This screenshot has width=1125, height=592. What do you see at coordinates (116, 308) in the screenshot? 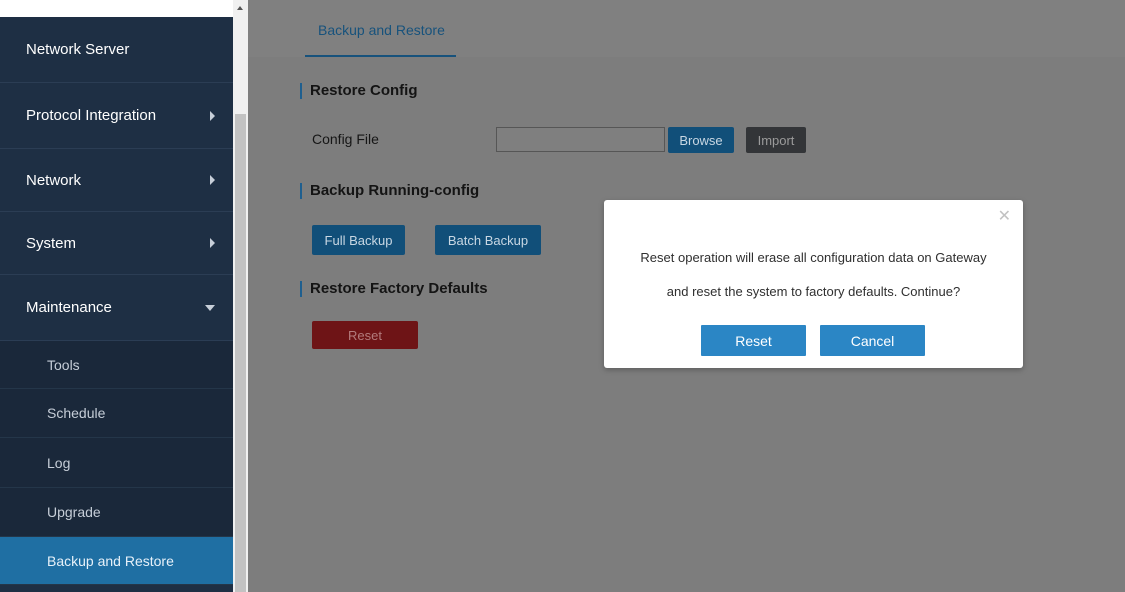
I see `sidebar-item-maintenance: Maintenance` at bounding box center [116, 308].